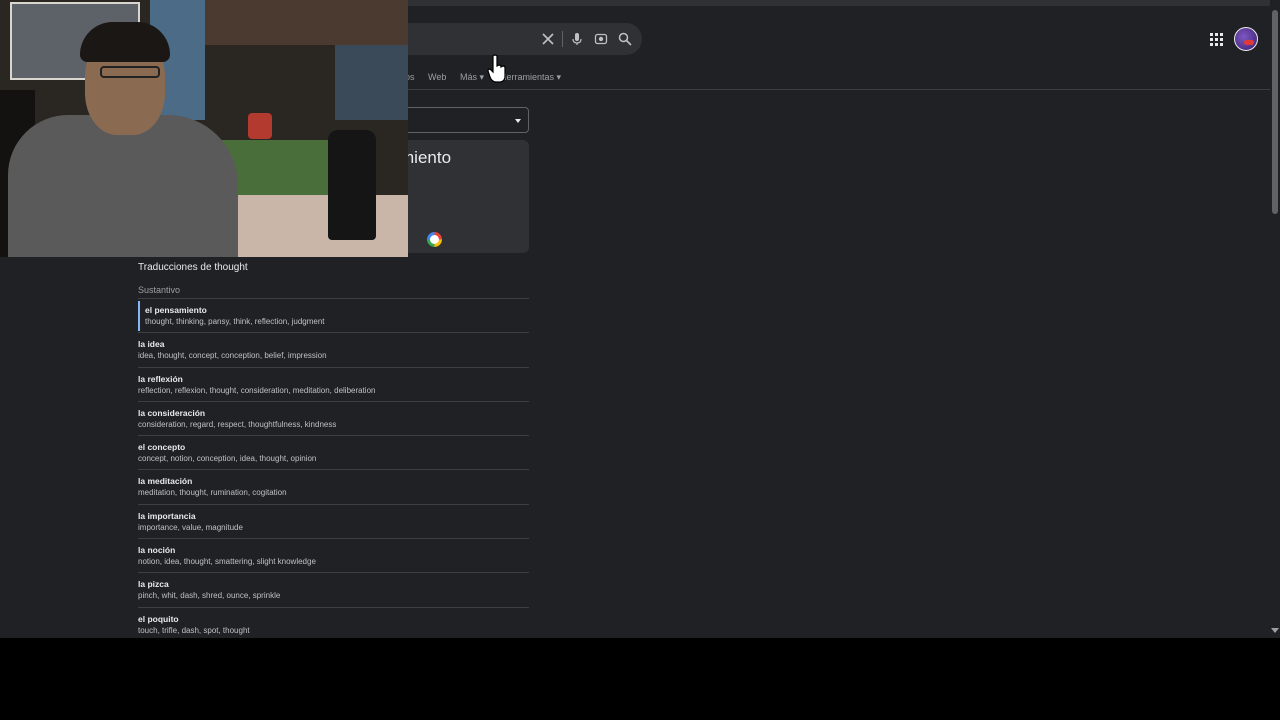 The image size is (1280, 720). I want to click on webcam-overlay, so click(204, 128).